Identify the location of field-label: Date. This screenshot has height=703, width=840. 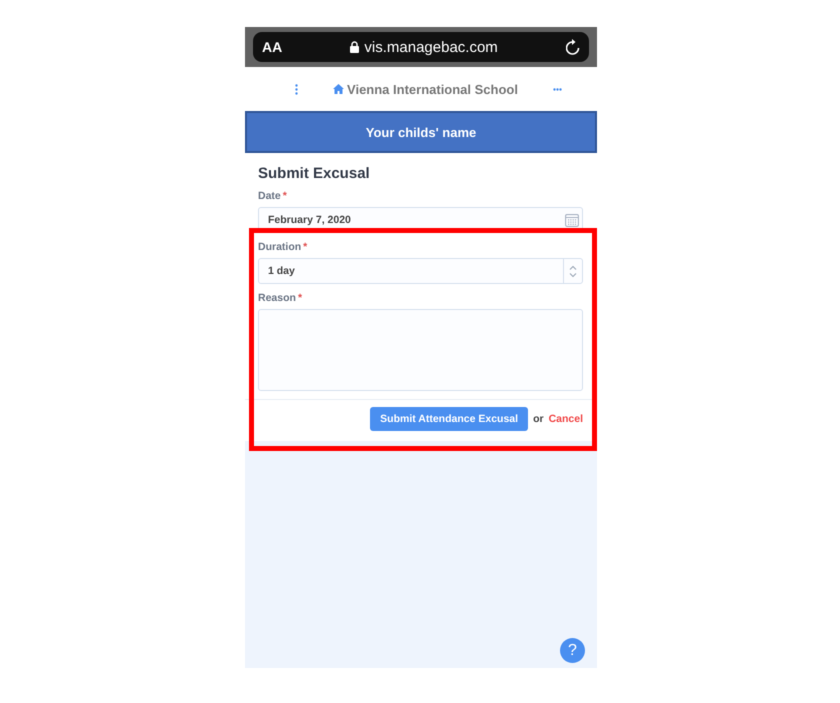
(269, 196).